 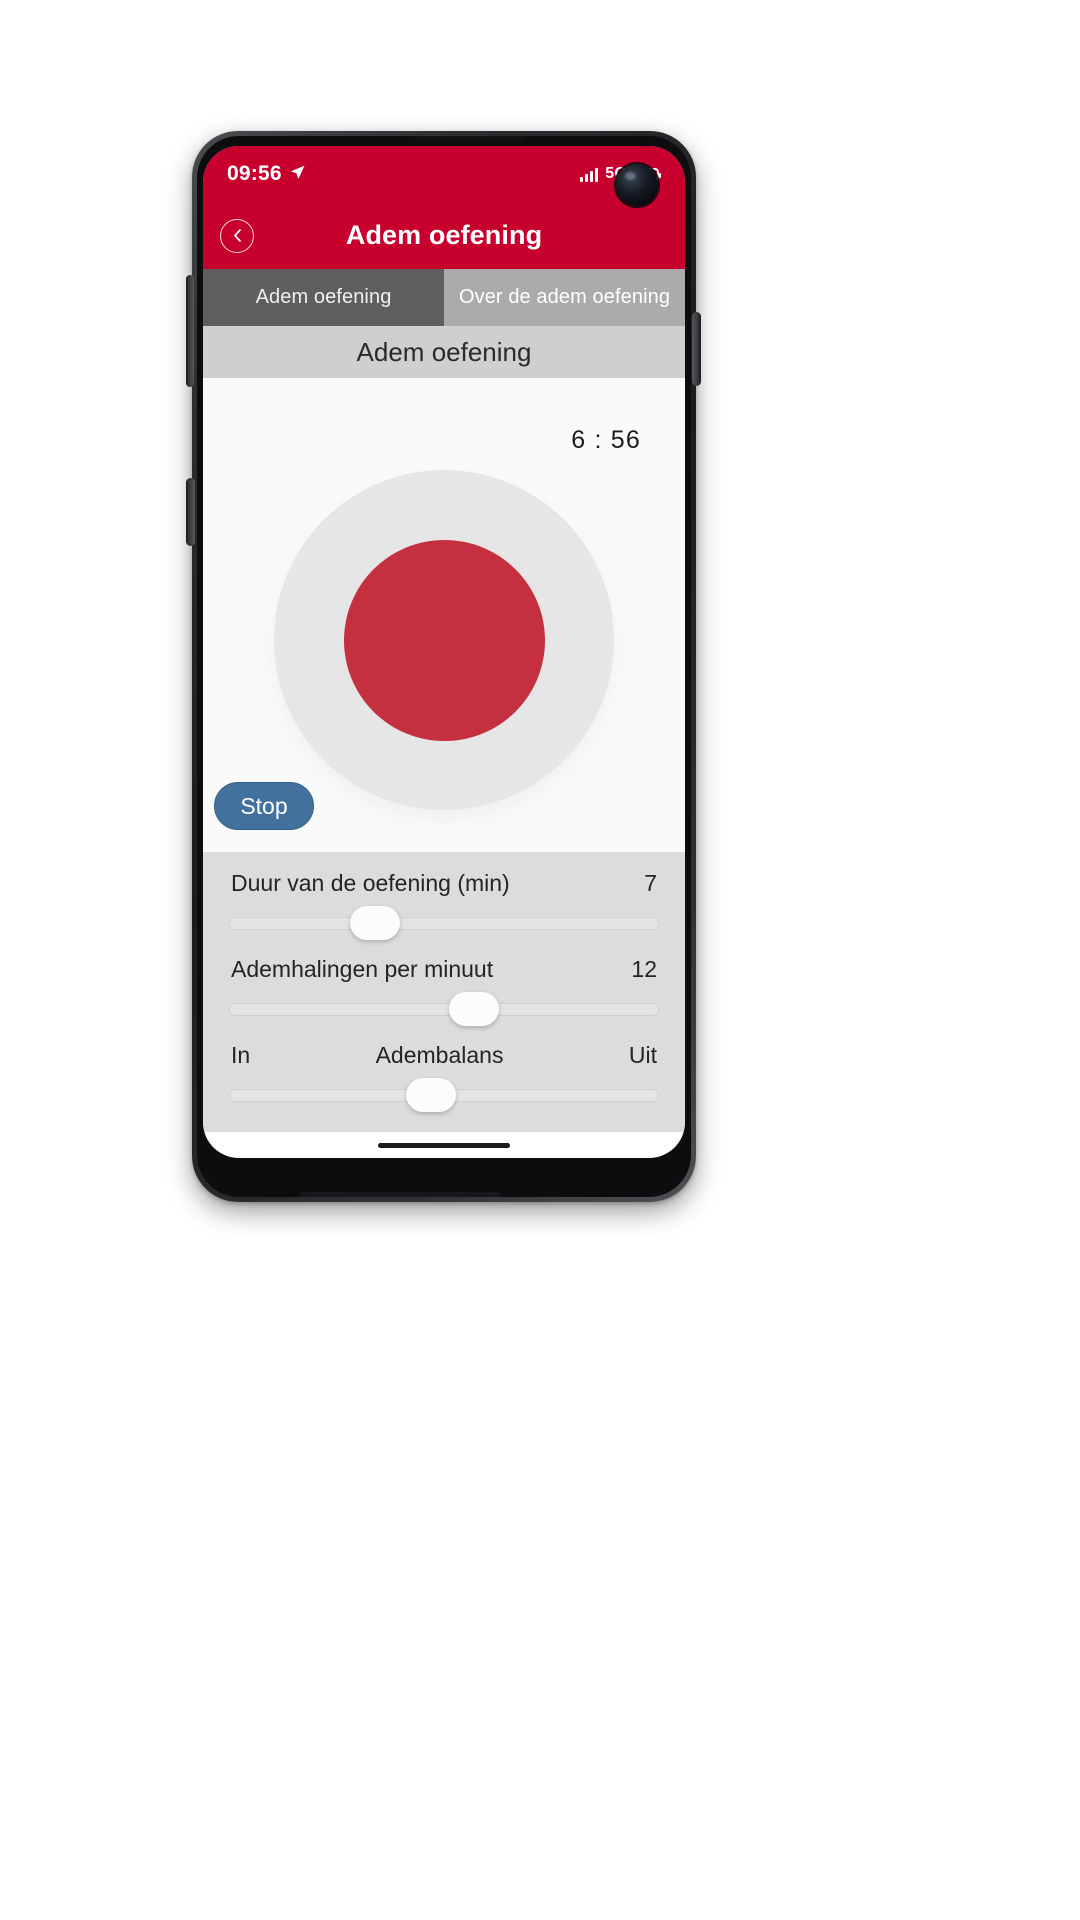 I want to click on balance-control: In Adembalans Uit, so click(x=444, y=1077).